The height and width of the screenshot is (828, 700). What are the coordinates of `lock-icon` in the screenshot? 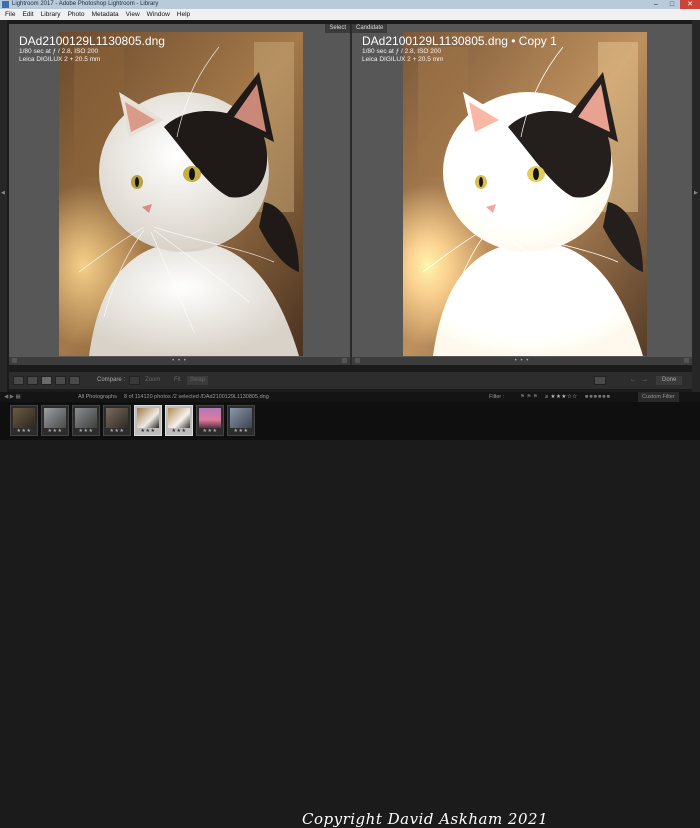 It's located at (134, 380).